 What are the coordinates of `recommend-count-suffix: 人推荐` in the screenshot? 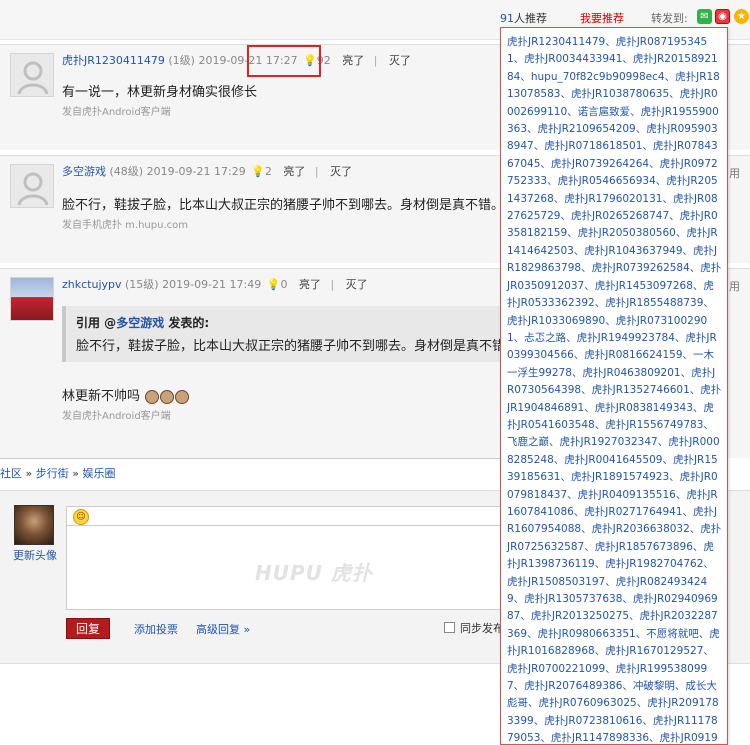 It's located at (530, 18).